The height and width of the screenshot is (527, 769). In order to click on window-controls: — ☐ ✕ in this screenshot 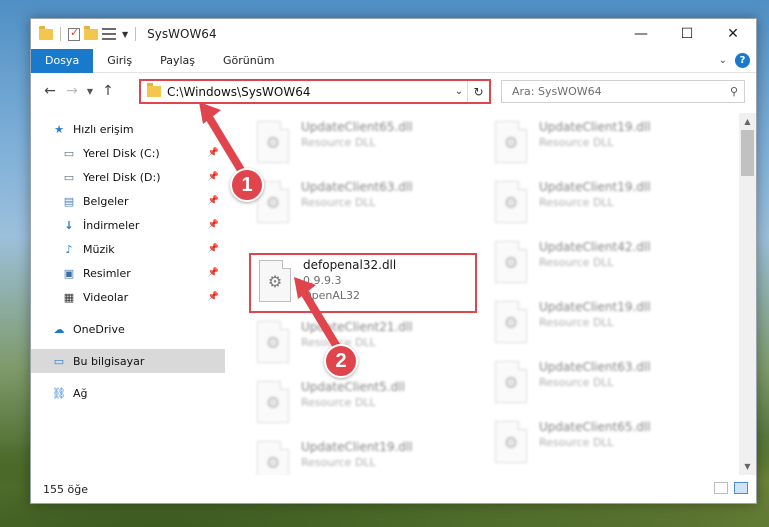, I will do `click(687, 34)`.